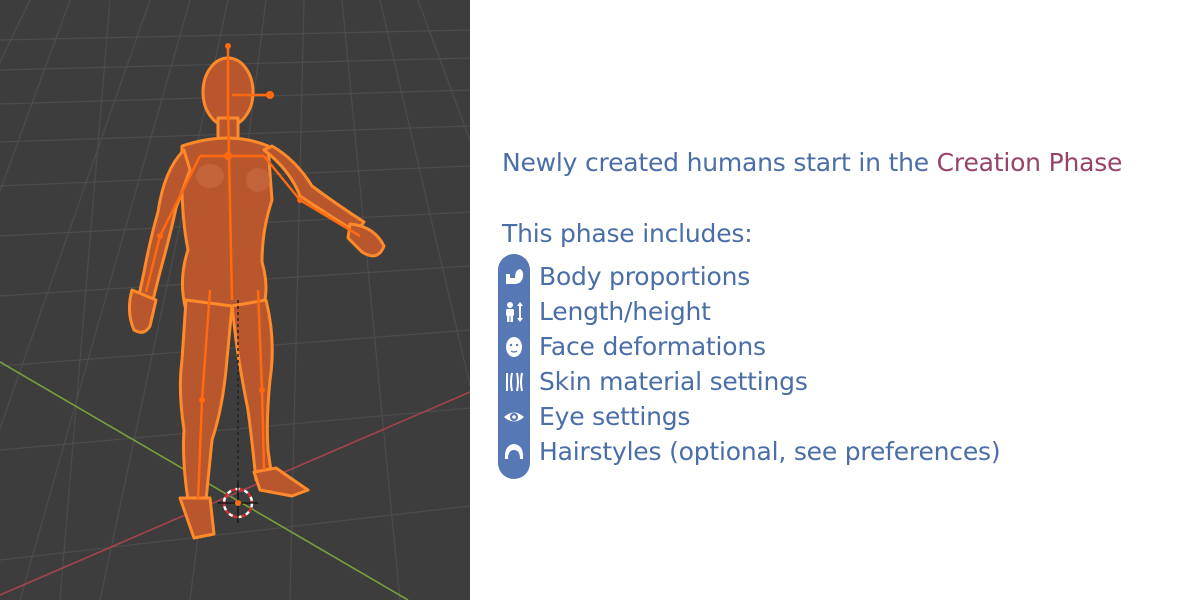 This screenshot has width=1200, height=600. I want to click on headline-prefix: Newly created humans start in the, so click(719, 162).